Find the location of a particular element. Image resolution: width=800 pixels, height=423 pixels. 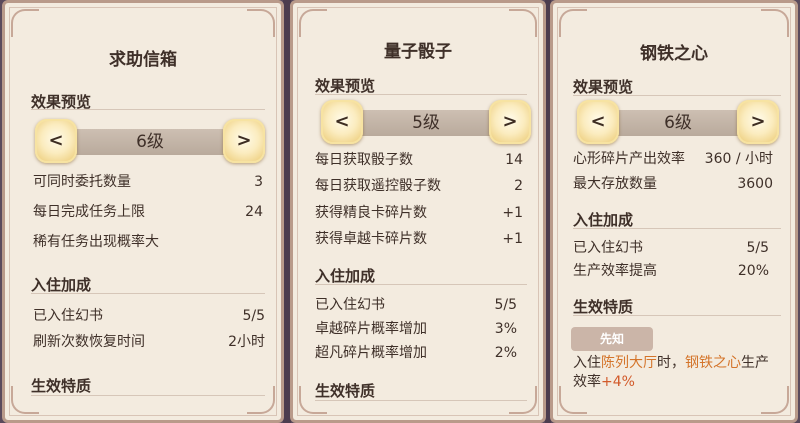

card-title: 量子骰子 is located at coordinates (418, 52).